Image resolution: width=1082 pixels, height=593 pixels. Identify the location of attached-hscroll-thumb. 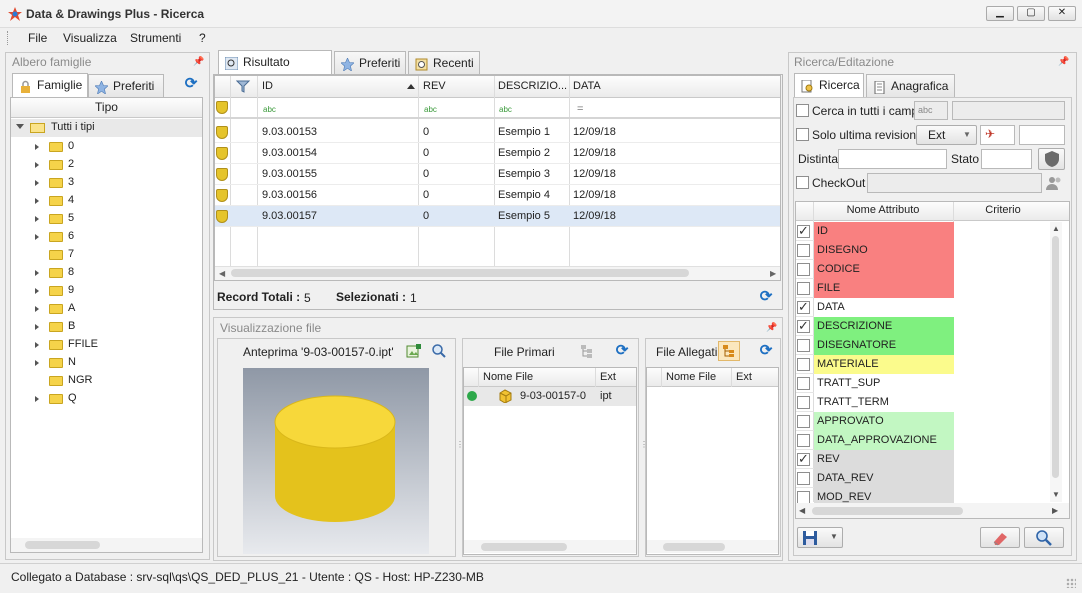
(694, 547).